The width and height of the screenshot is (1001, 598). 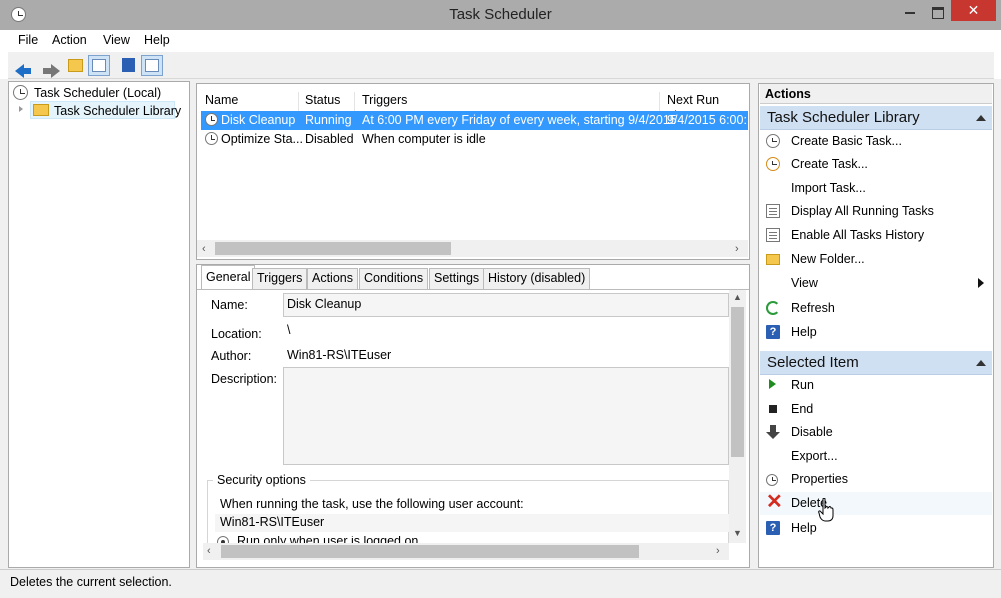 I want to click on name-field: Disk Cleanup, so click(x=506, y=305).